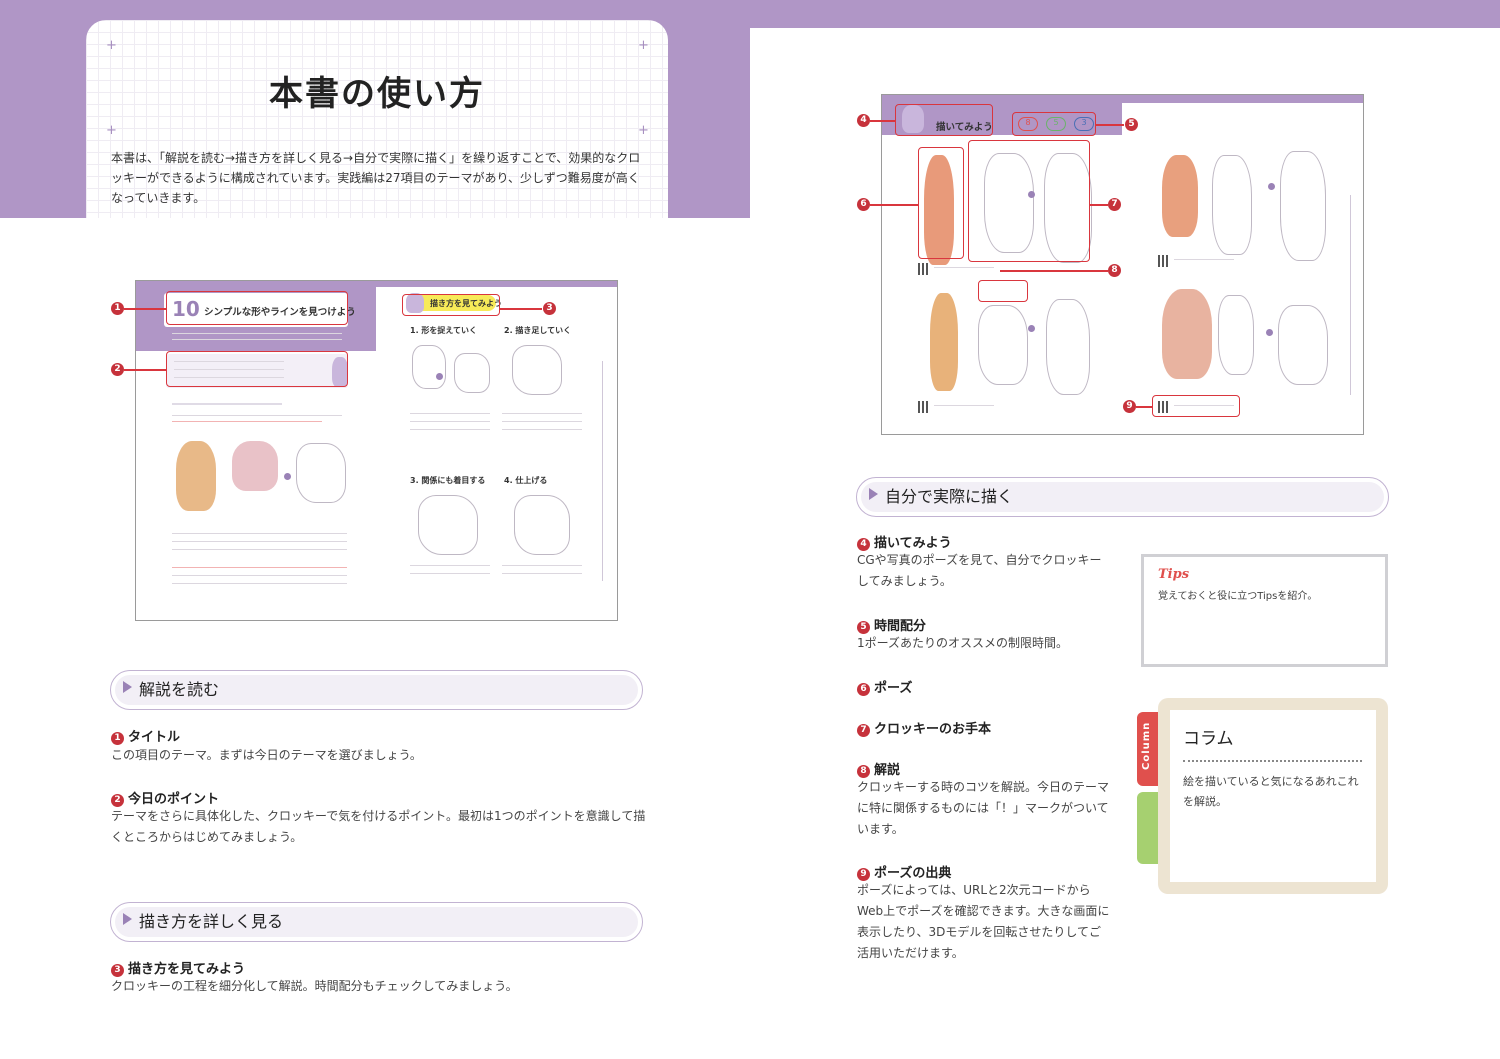  What do you see at coordinates (117, 308) in the screenshot?
I see `marker-1: 1` at bounding box center [117, 308].